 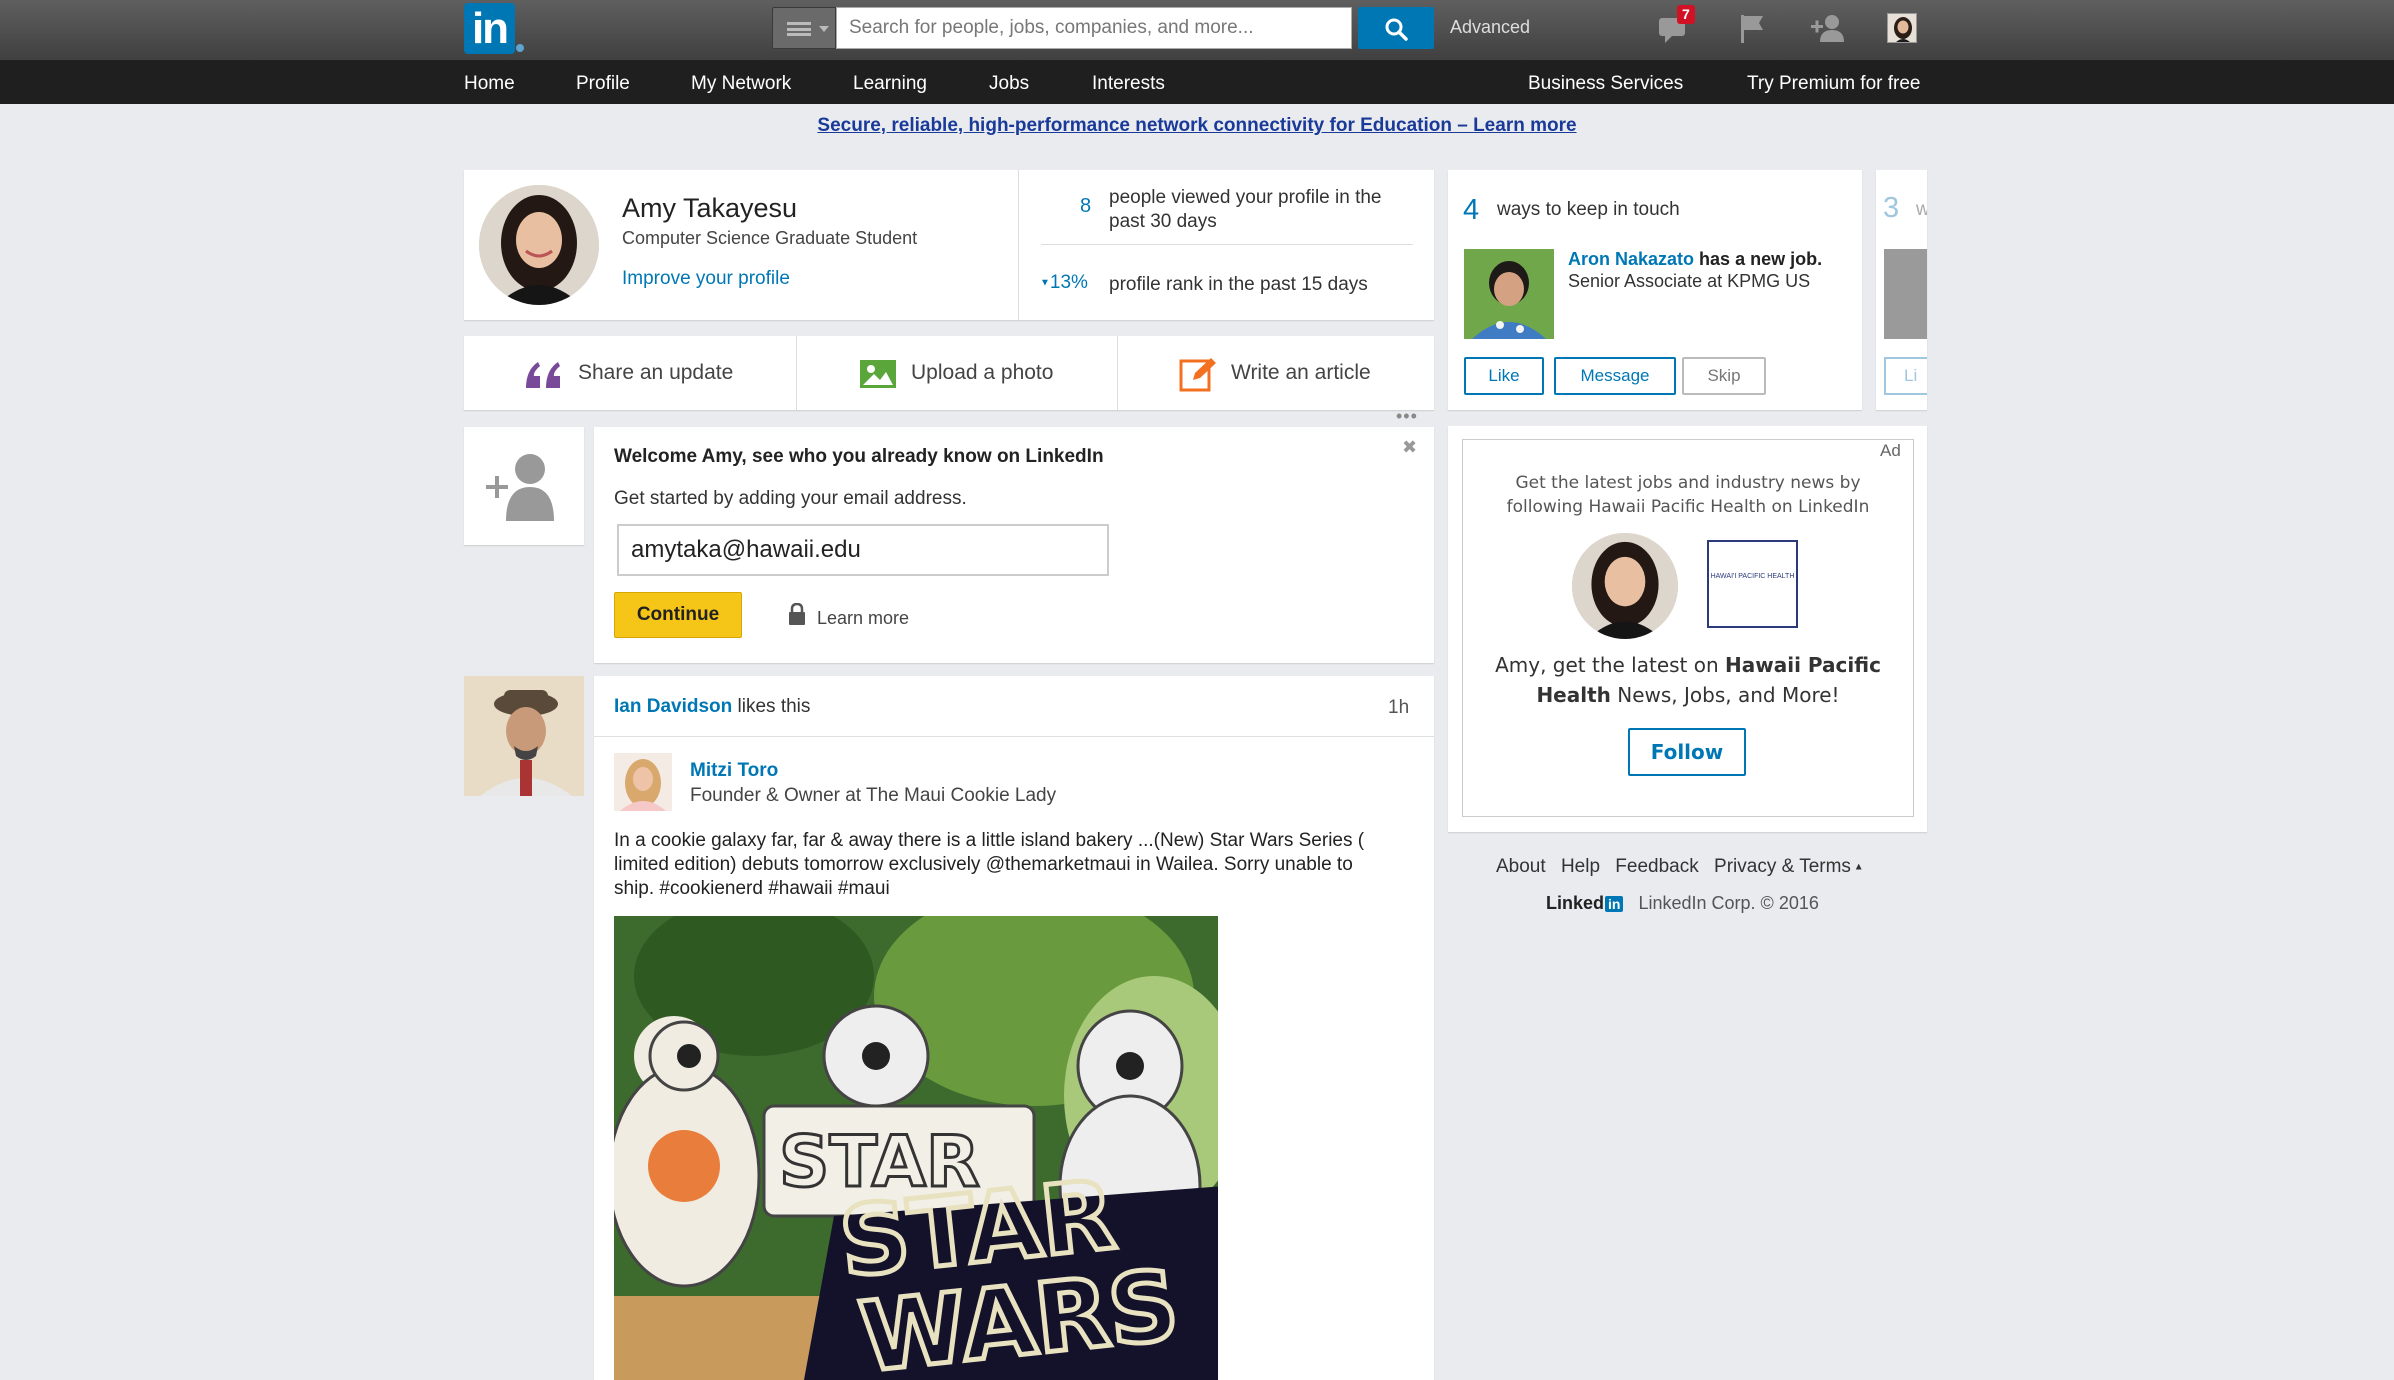 I want to click on lock-icon, so click(x=797, y=614).